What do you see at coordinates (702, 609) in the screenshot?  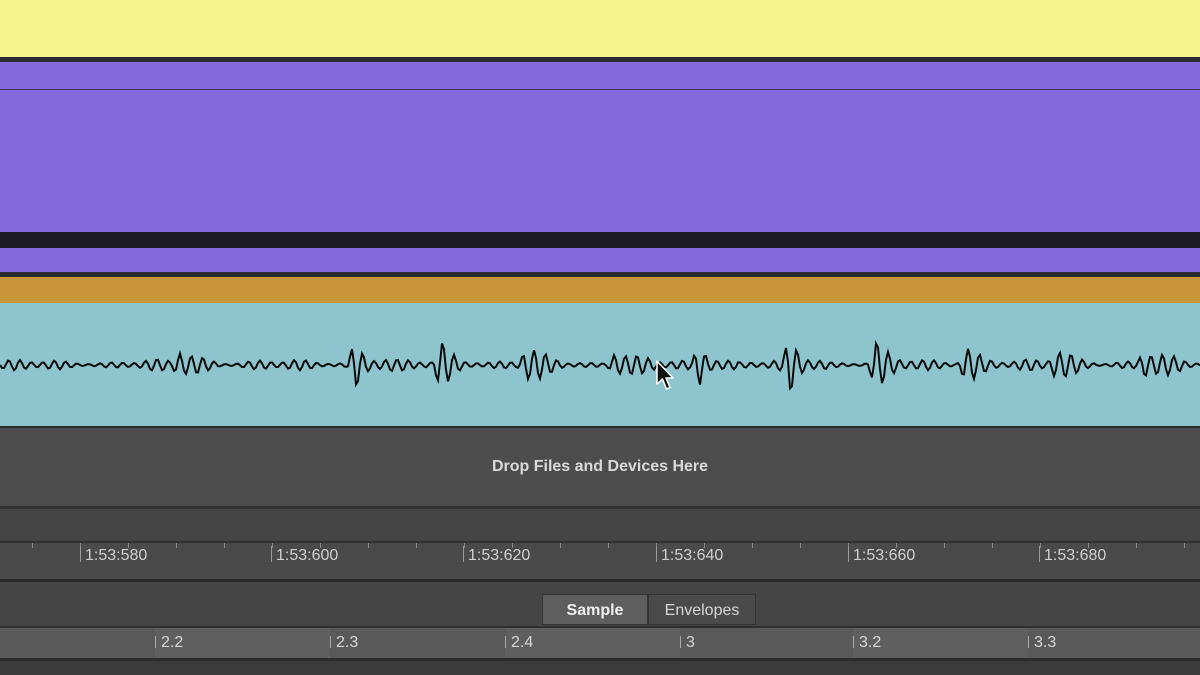 I see `tab-envelopes: Envelopes` at bounding box center [702, 609].